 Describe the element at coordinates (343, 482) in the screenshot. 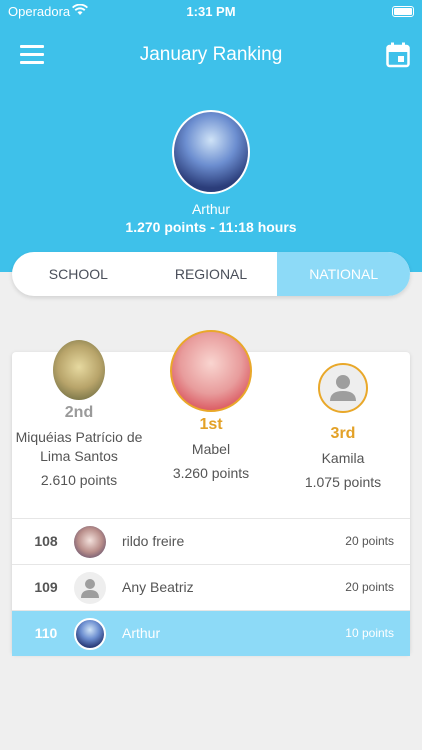

I see `podium-points: 1.075 points` at that location.